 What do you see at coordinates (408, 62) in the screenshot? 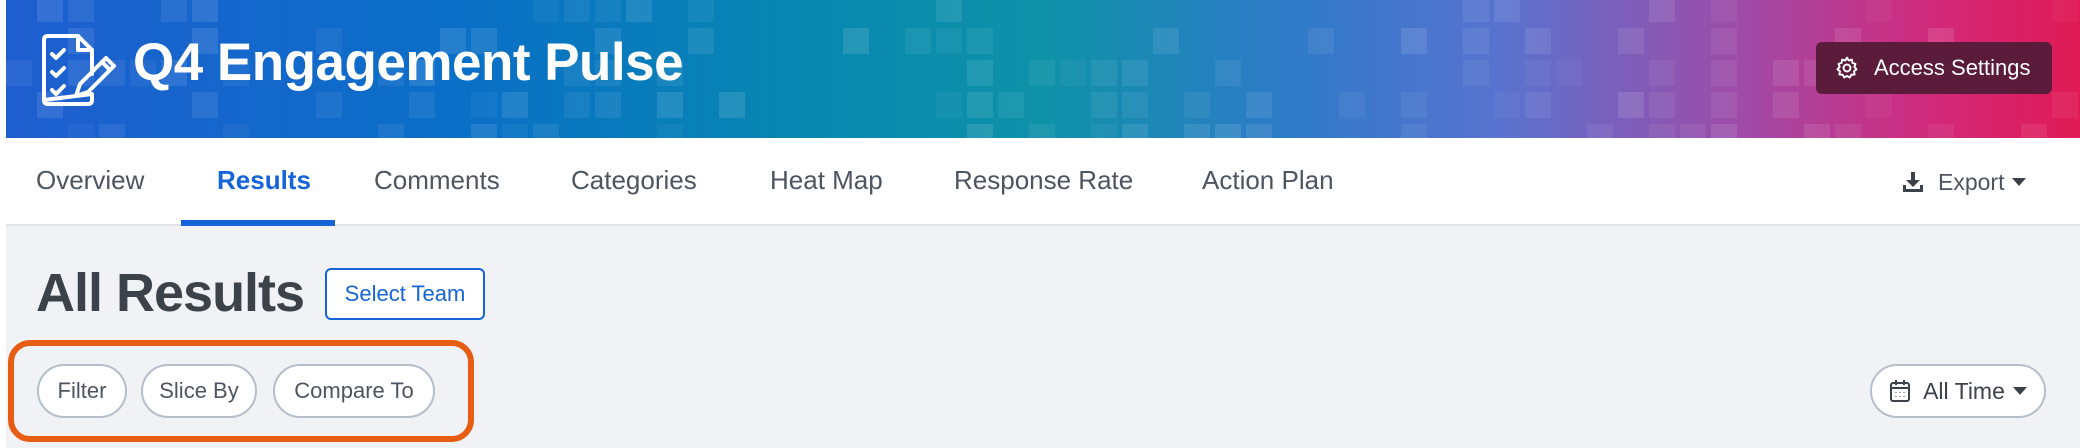
I see `app-title: Q4 Engagement Pulse` at bounding box center [408, 62].